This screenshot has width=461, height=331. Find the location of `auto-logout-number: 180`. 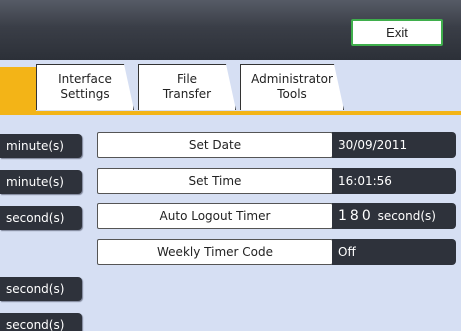

auto-logout-number: 180 is located at coordinates (356, 216).